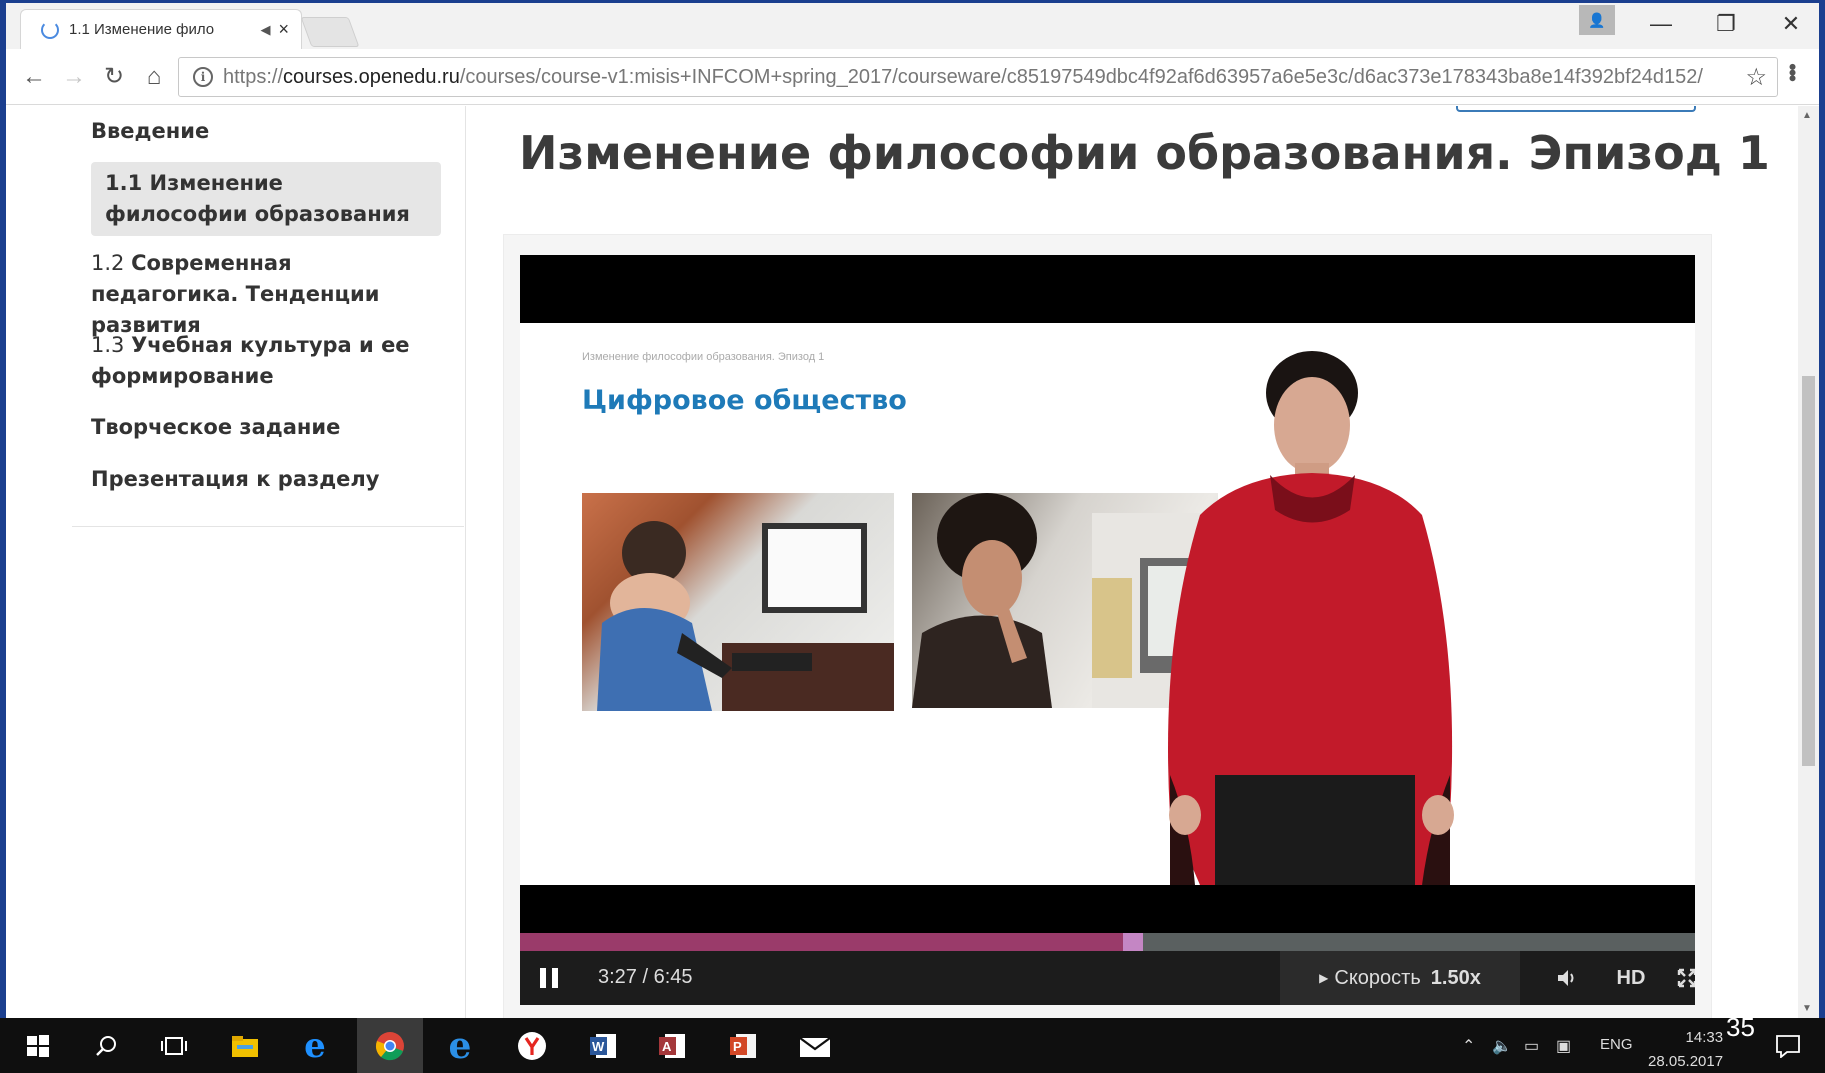 The height and width of the screenshot is (1073, 1825). Describe the element at coordinates (266, 361) in the screenshot. I see `sidebar-item-1-3: 1.3 Учебная культура и ее формирование` at that location.